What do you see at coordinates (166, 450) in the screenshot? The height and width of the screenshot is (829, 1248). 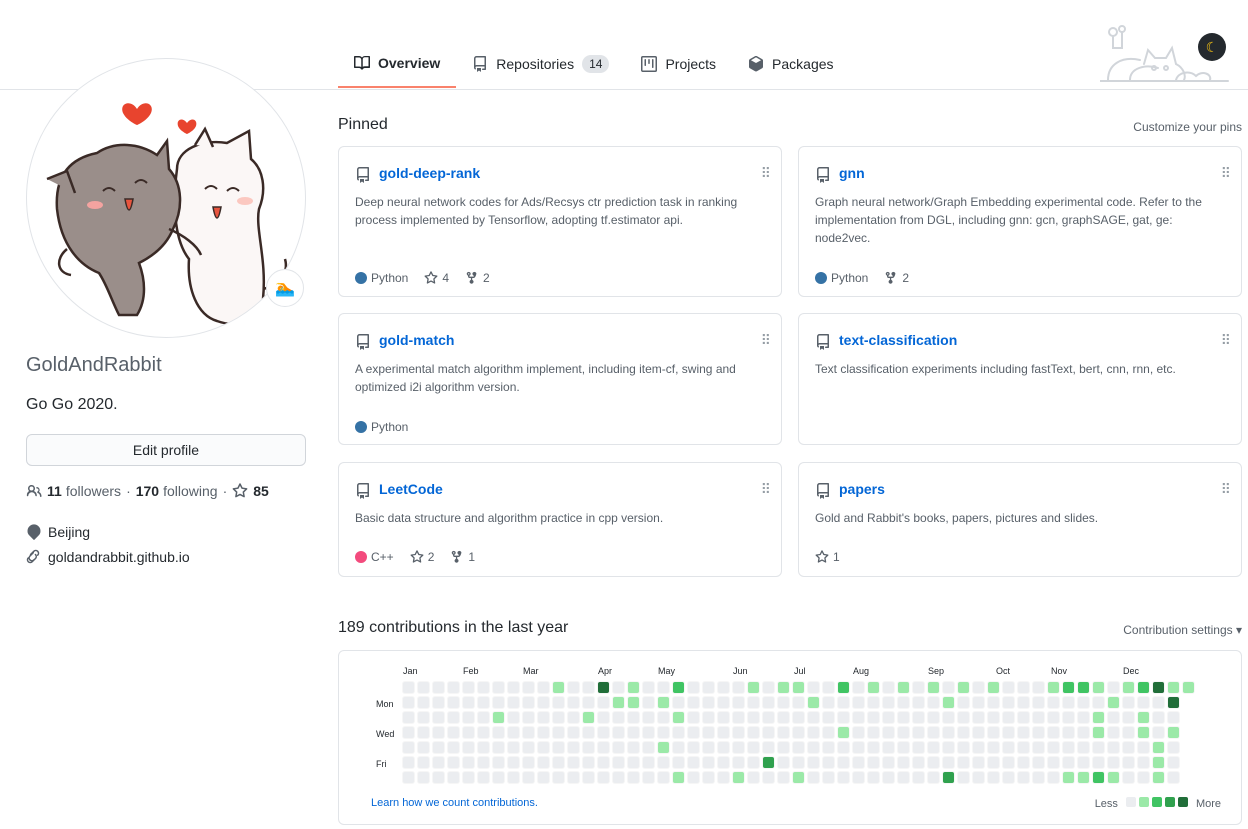 I see `edit-profile-button: Edit profile` at bounding box center [166, 450].